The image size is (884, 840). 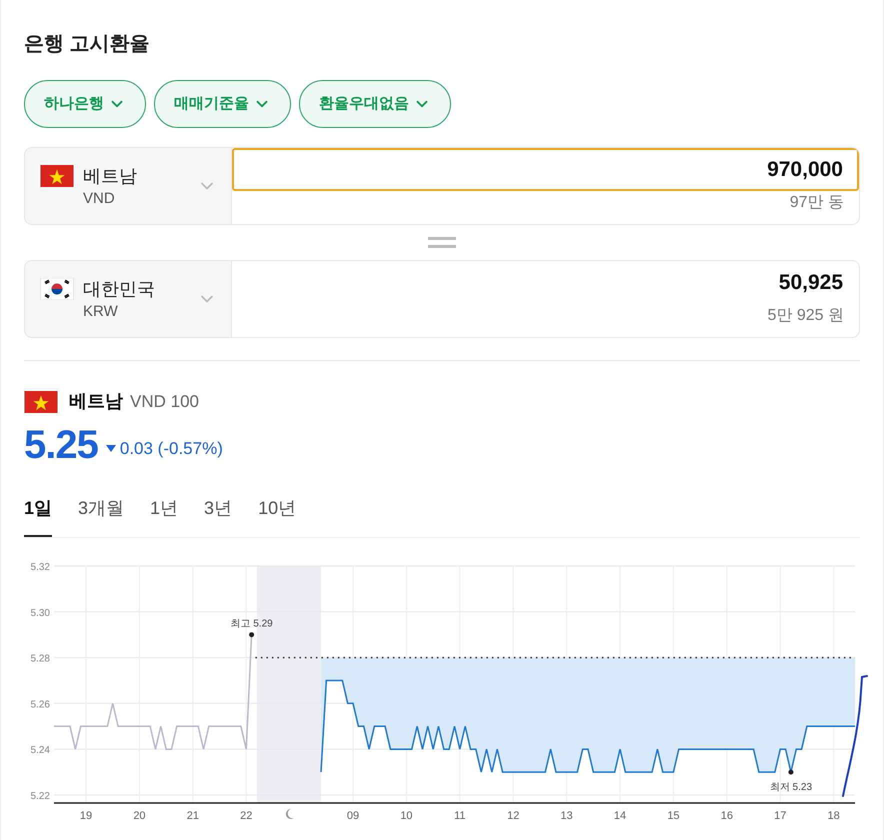 I want to click on country-name: 대한민국, so click(x=119, y=289).